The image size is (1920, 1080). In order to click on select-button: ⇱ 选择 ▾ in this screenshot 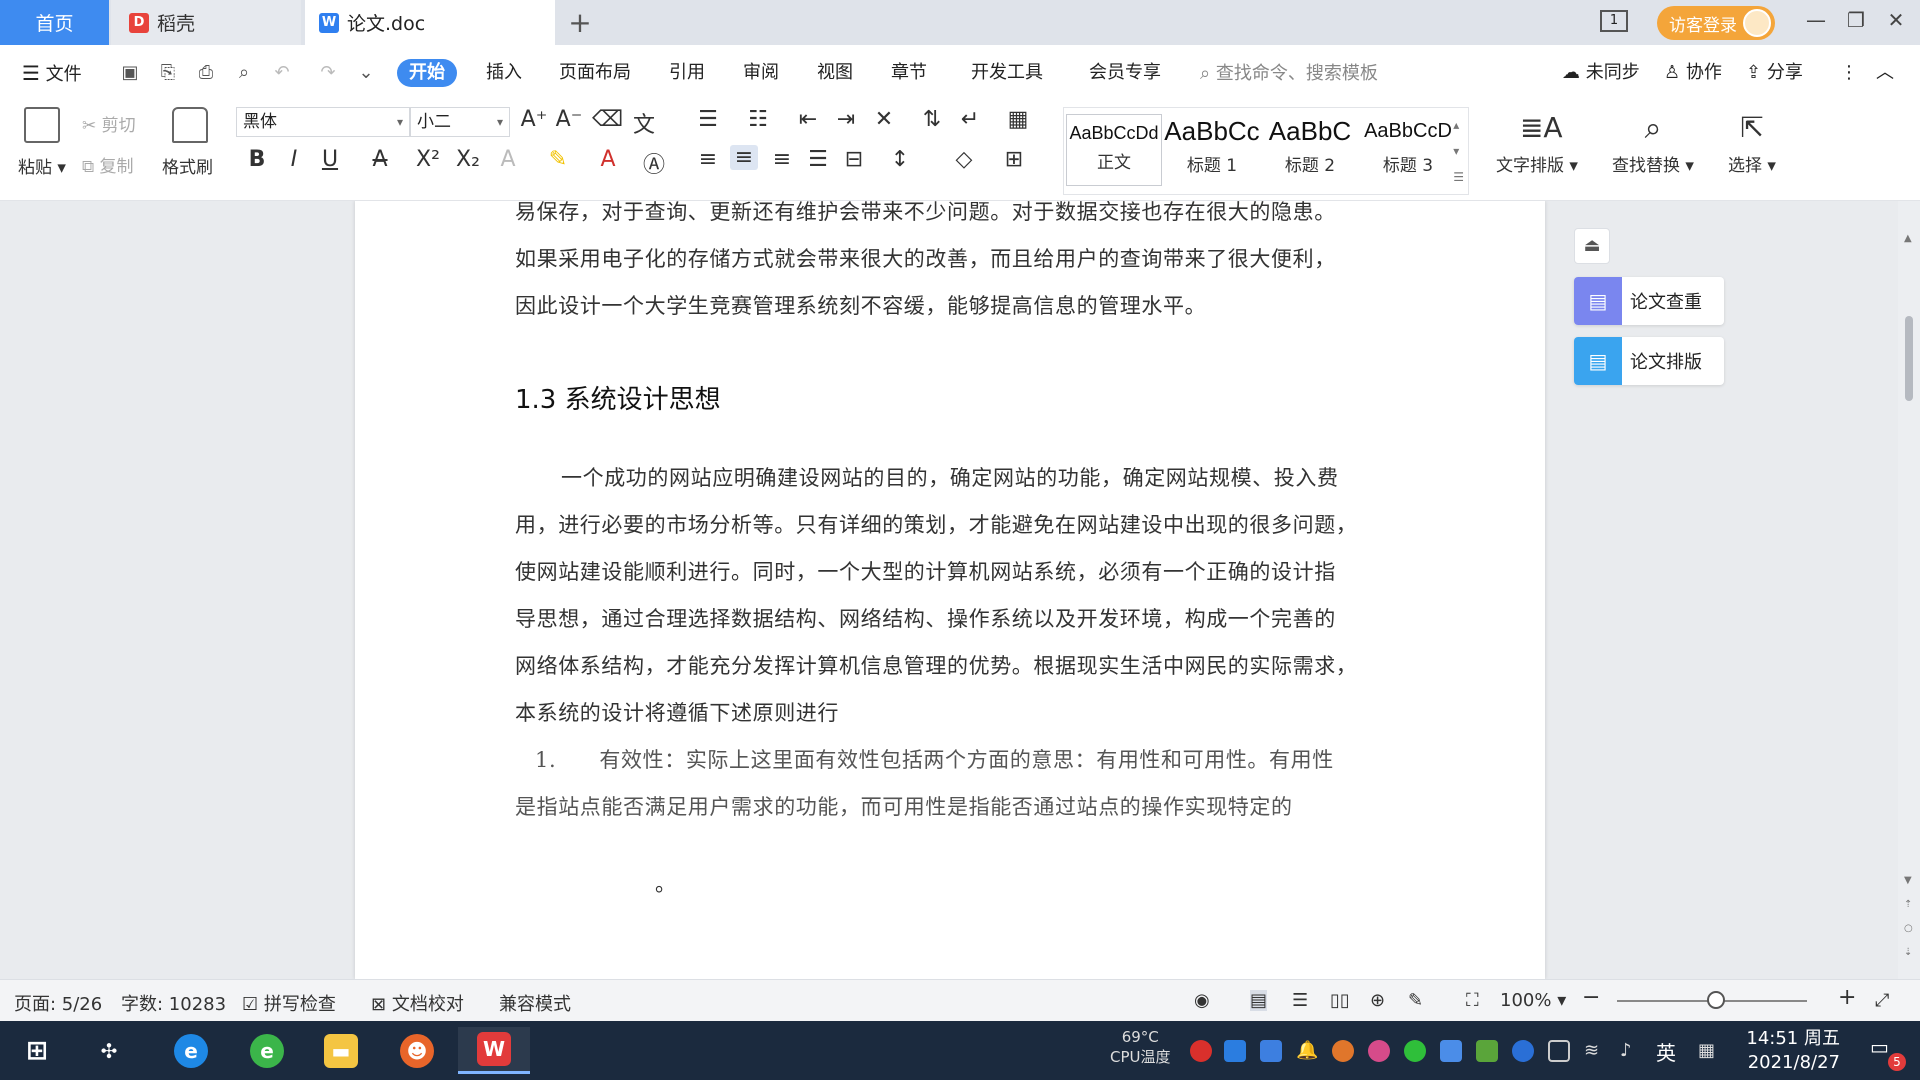, I will do `click(1752, 143)`.